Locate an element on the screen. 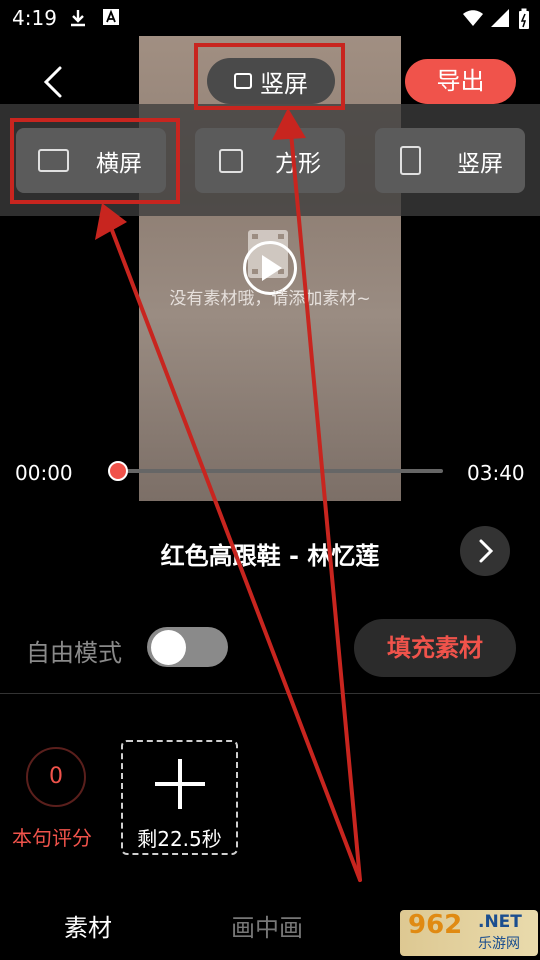 The height and width of the screenshot is (960, 540). tab-material: 素材 is located at coordinates (88, 925).